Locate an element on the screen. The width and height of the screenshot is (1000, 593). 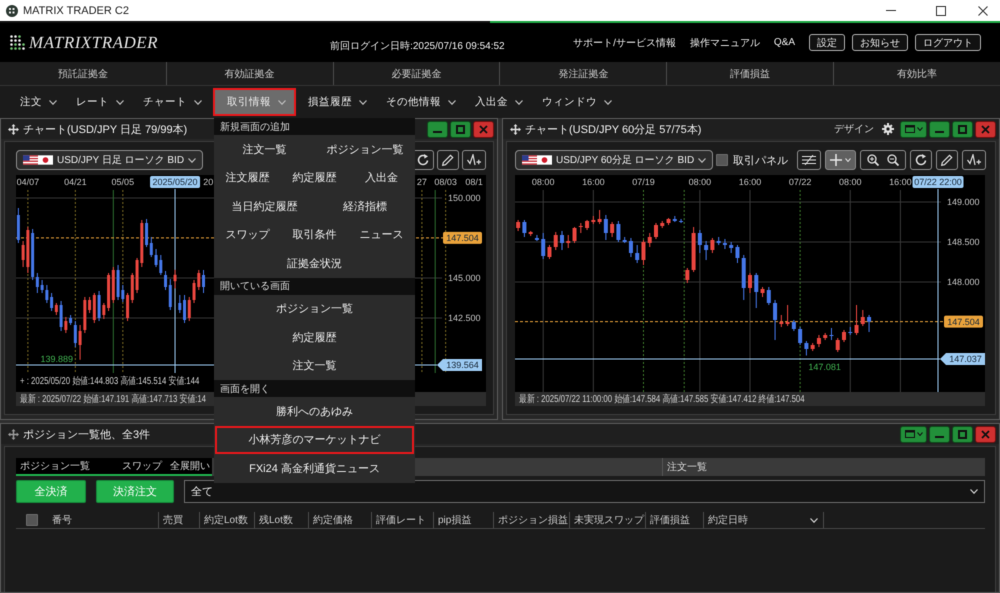
menu-item: 小林芳彦のマーケットナビ is located at coordinates (314, 440).